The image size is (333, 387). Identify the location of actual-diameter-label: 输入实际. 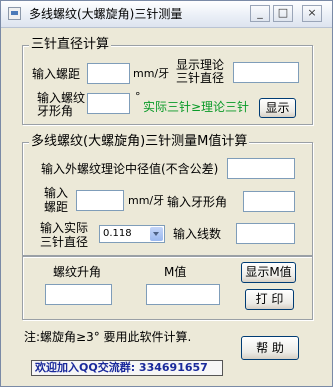
(64, 228).